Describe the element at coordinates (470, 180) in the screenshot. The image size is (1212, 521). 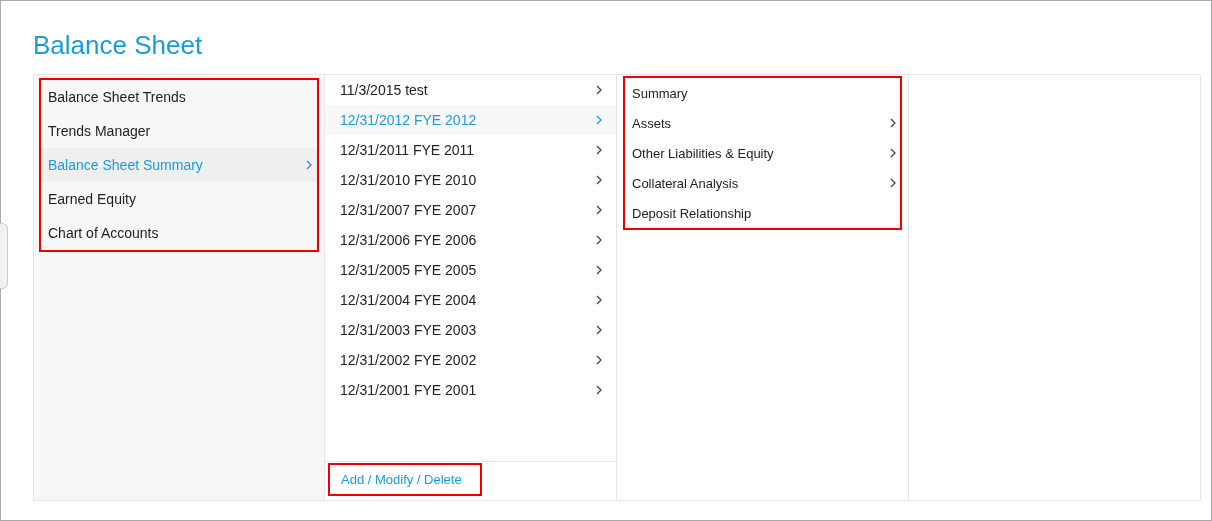
I see `menu-item: 12/31/2010 FYE 2010` at that location.